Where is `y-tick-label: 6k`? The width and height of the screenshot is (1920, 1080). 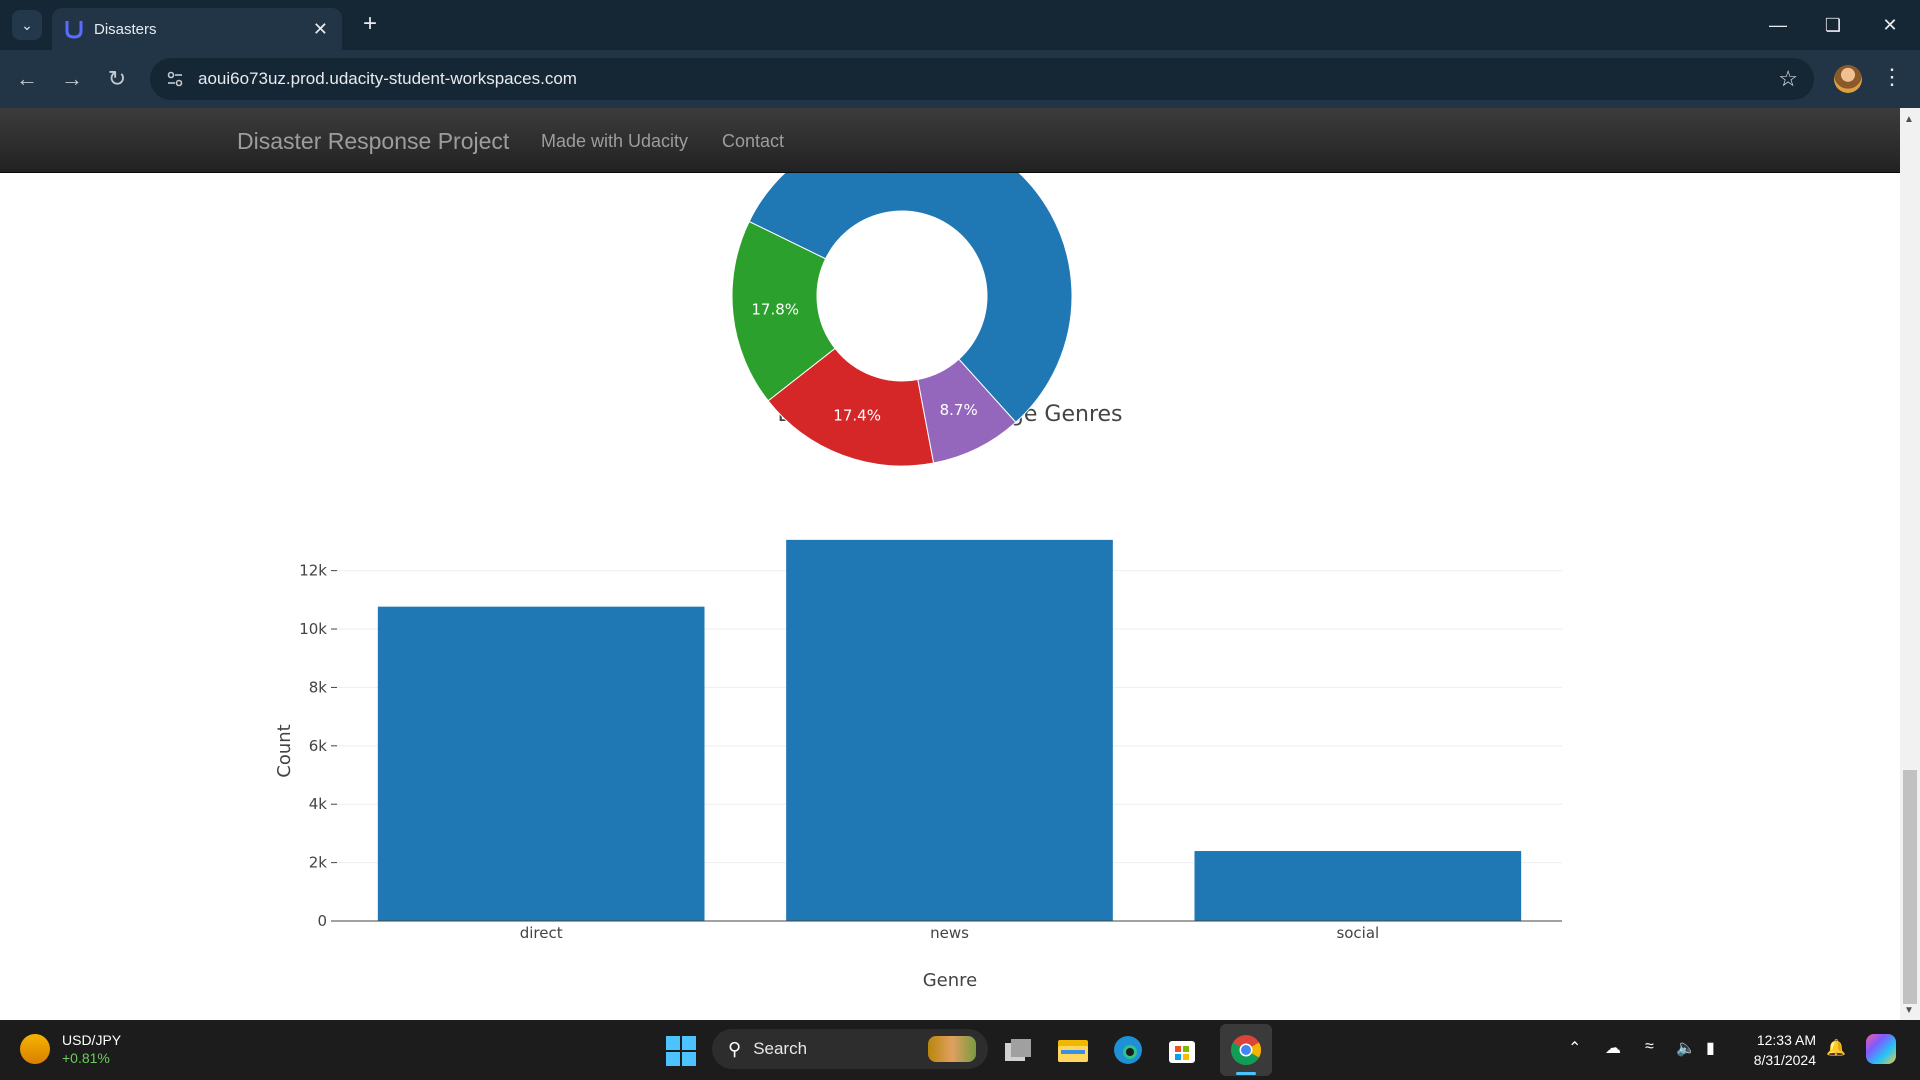
y-tick-label: 6k is located at coordinates (318, 746).